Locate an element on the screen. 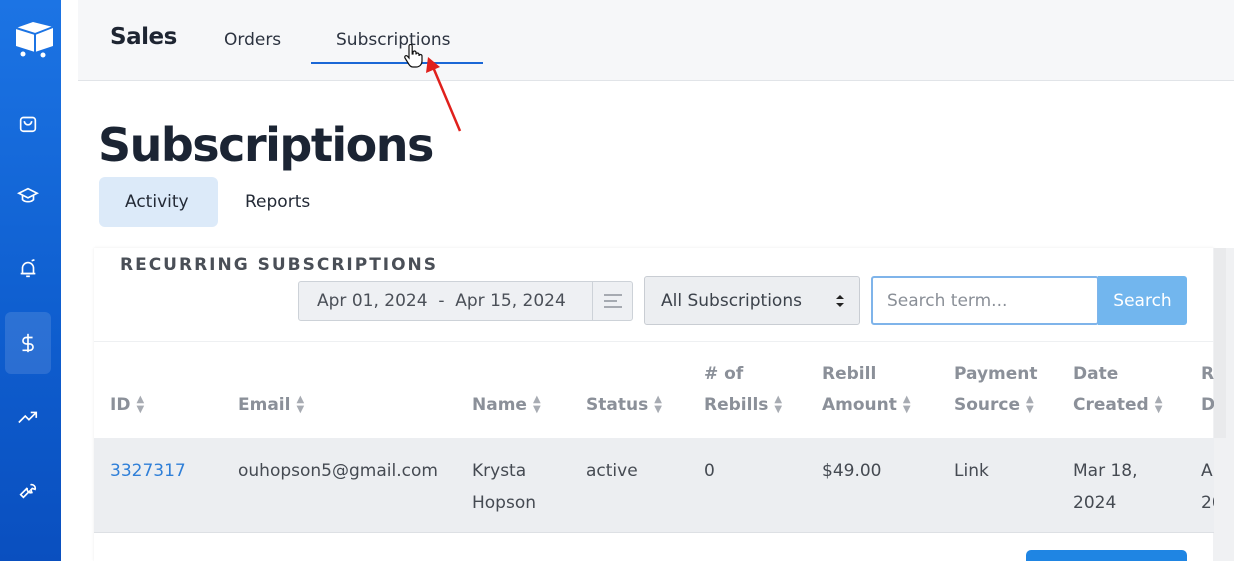 The width and height of the screenshot is (1234, 561). cell-email: ouhopson5@gmail.com is located at coordinates (338, 471).